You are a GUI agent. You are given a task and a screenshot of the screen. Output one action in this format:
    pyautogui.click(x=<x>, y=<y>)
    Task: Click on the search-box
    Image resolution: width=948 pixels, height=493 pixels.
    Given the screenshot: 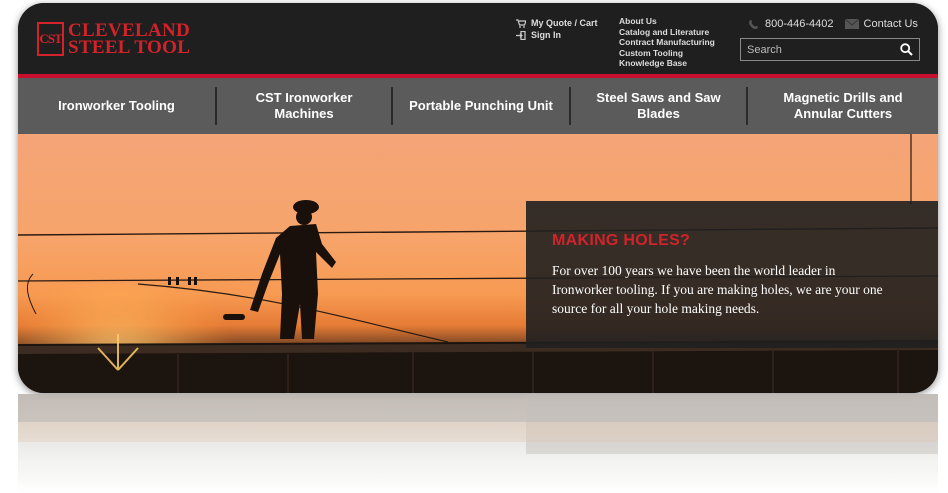 What is the action you would take?
    pyautogui.click(x=830, y=49)
    